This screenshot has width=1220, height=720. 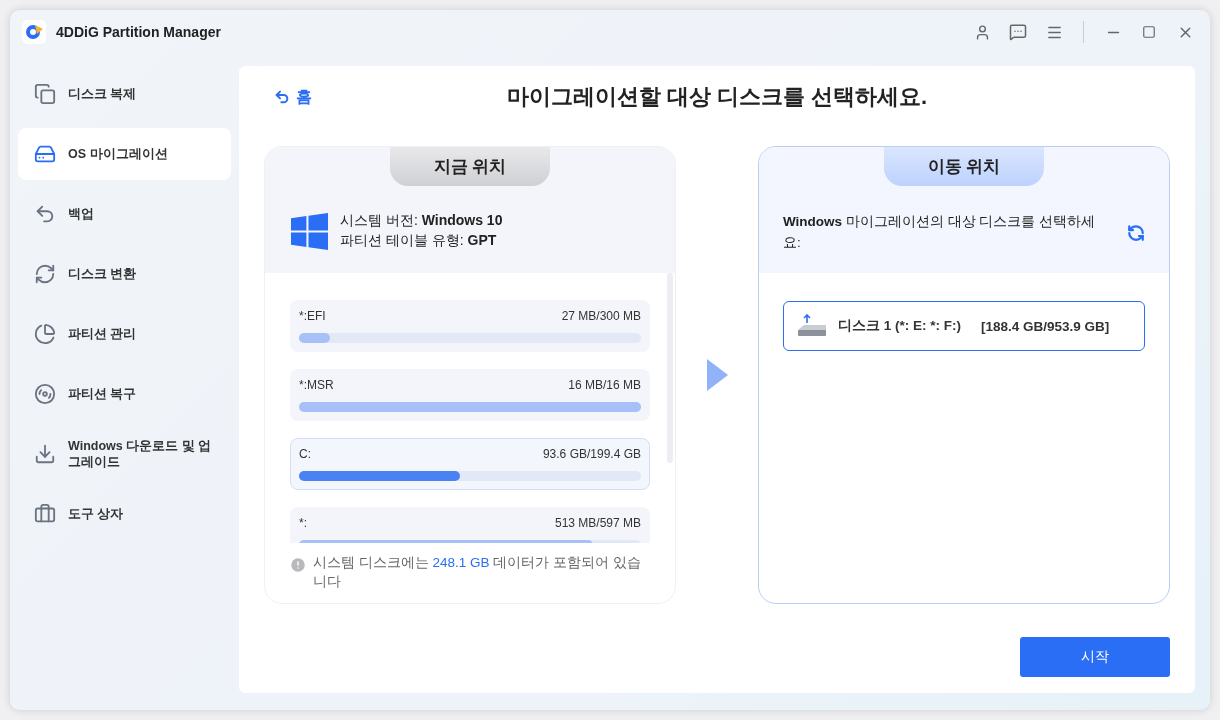 I want to click on partition-name: *:MSR, so click(x=316, y=385).